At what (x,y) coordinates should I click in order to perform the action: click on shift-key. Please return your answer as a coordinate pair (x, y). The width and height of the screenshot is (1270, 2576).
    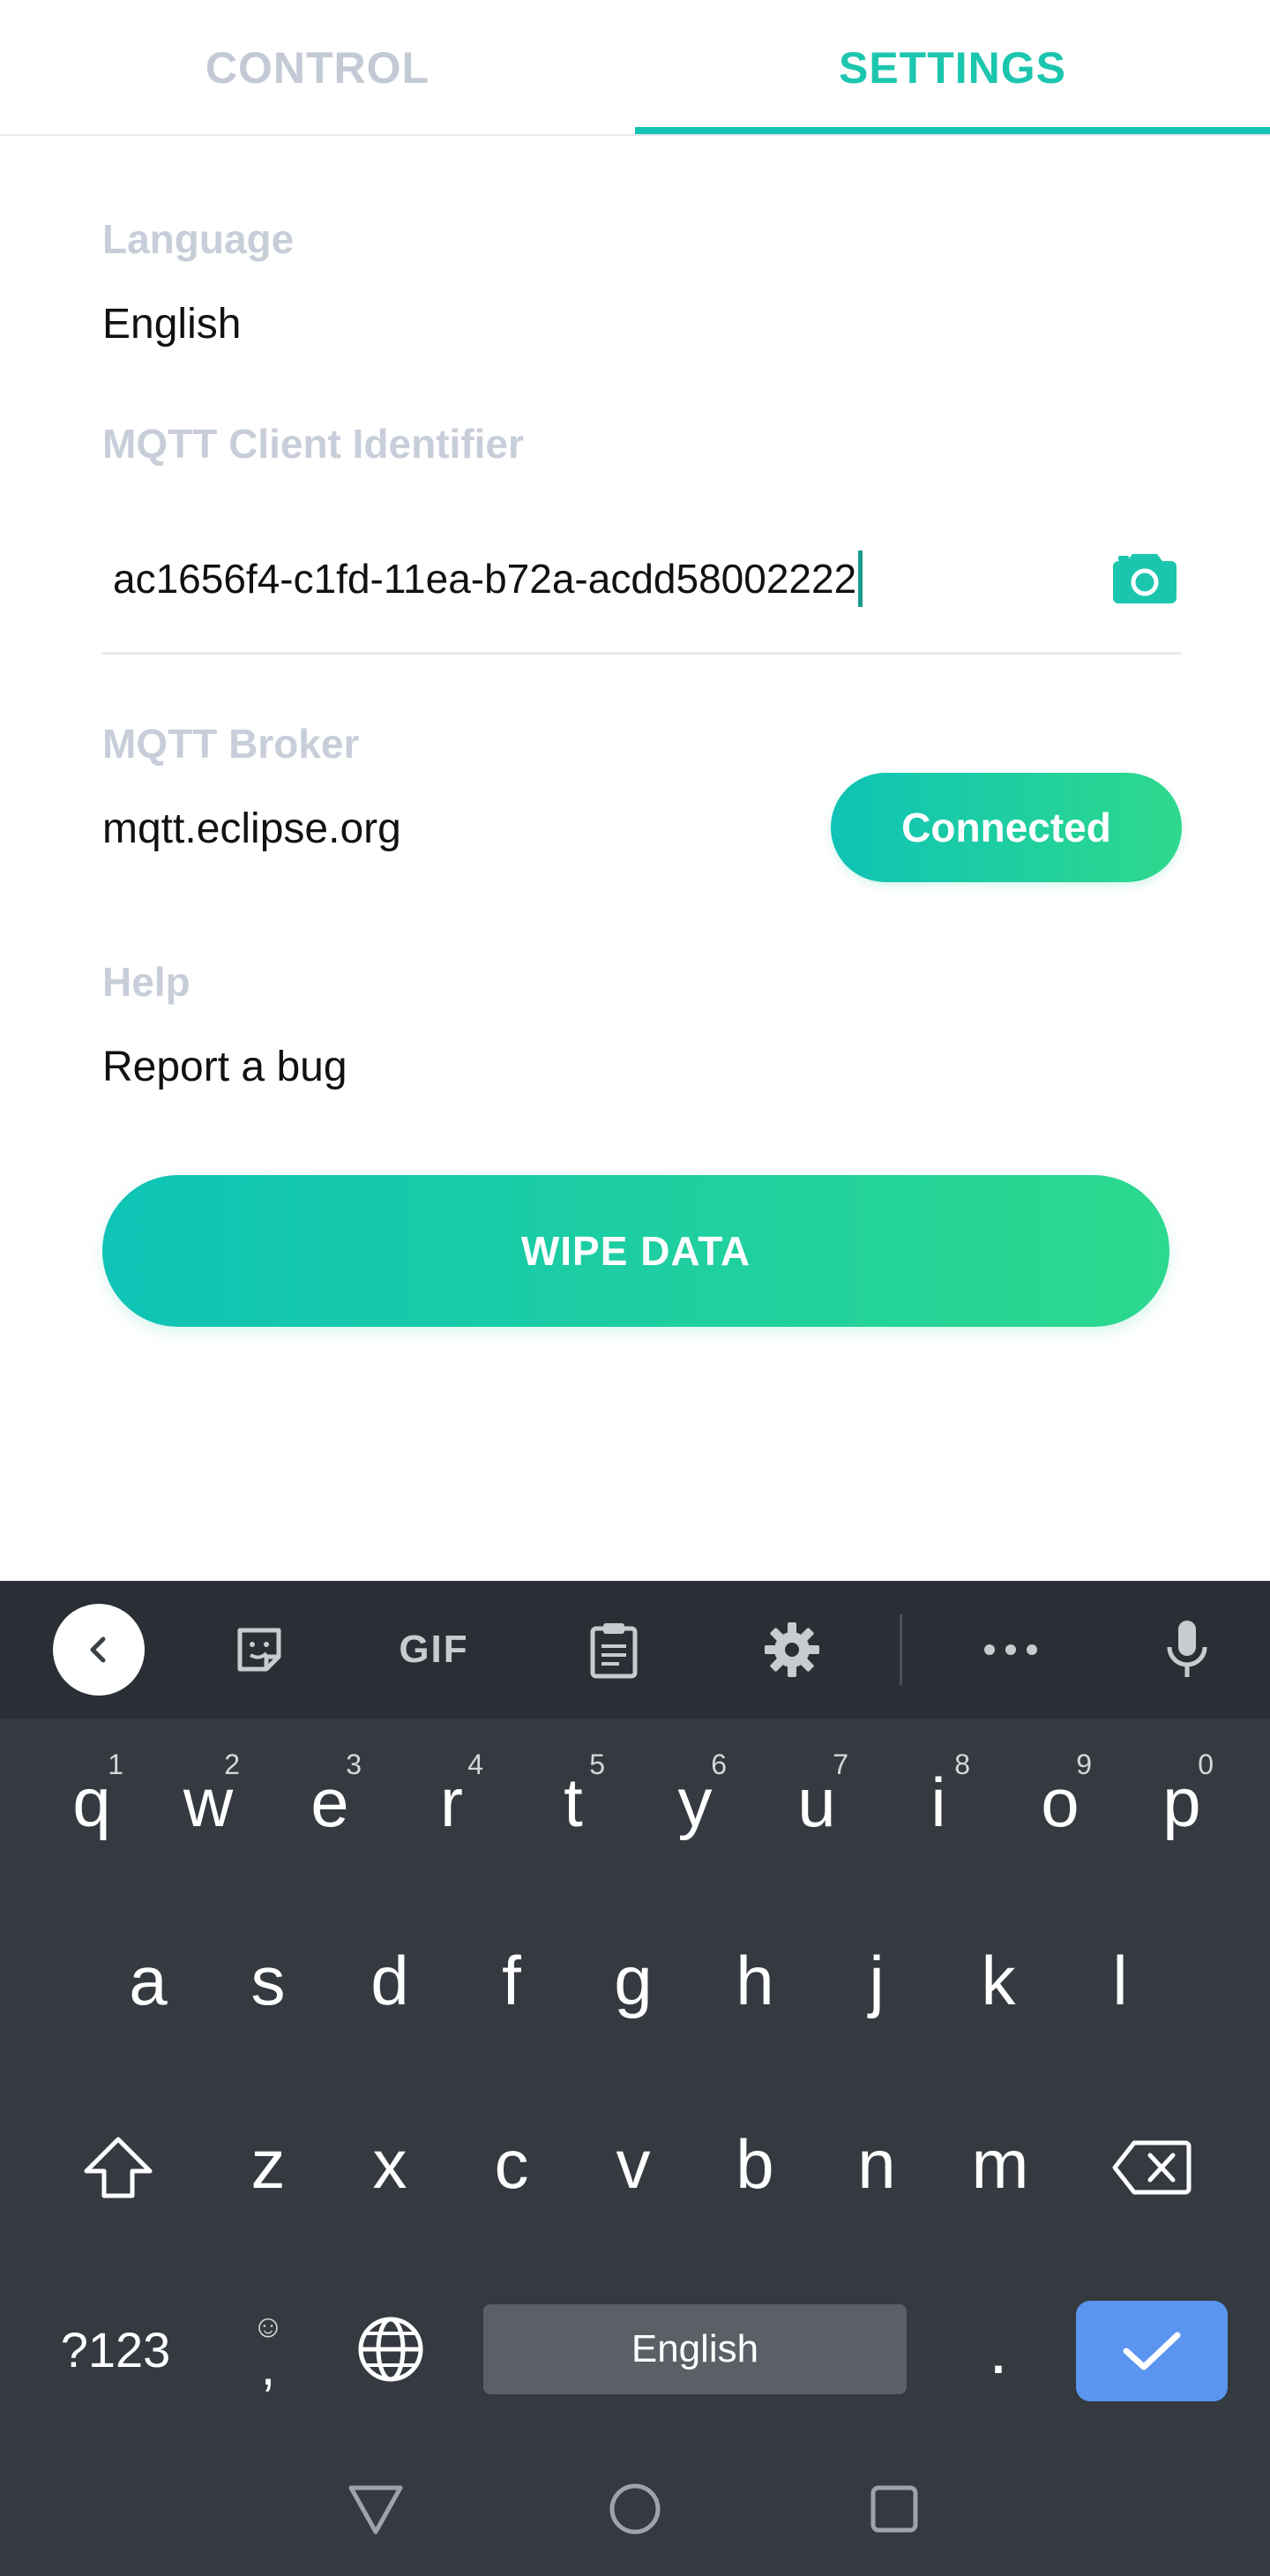
    Looking at the image, I should click on (118, 2167).